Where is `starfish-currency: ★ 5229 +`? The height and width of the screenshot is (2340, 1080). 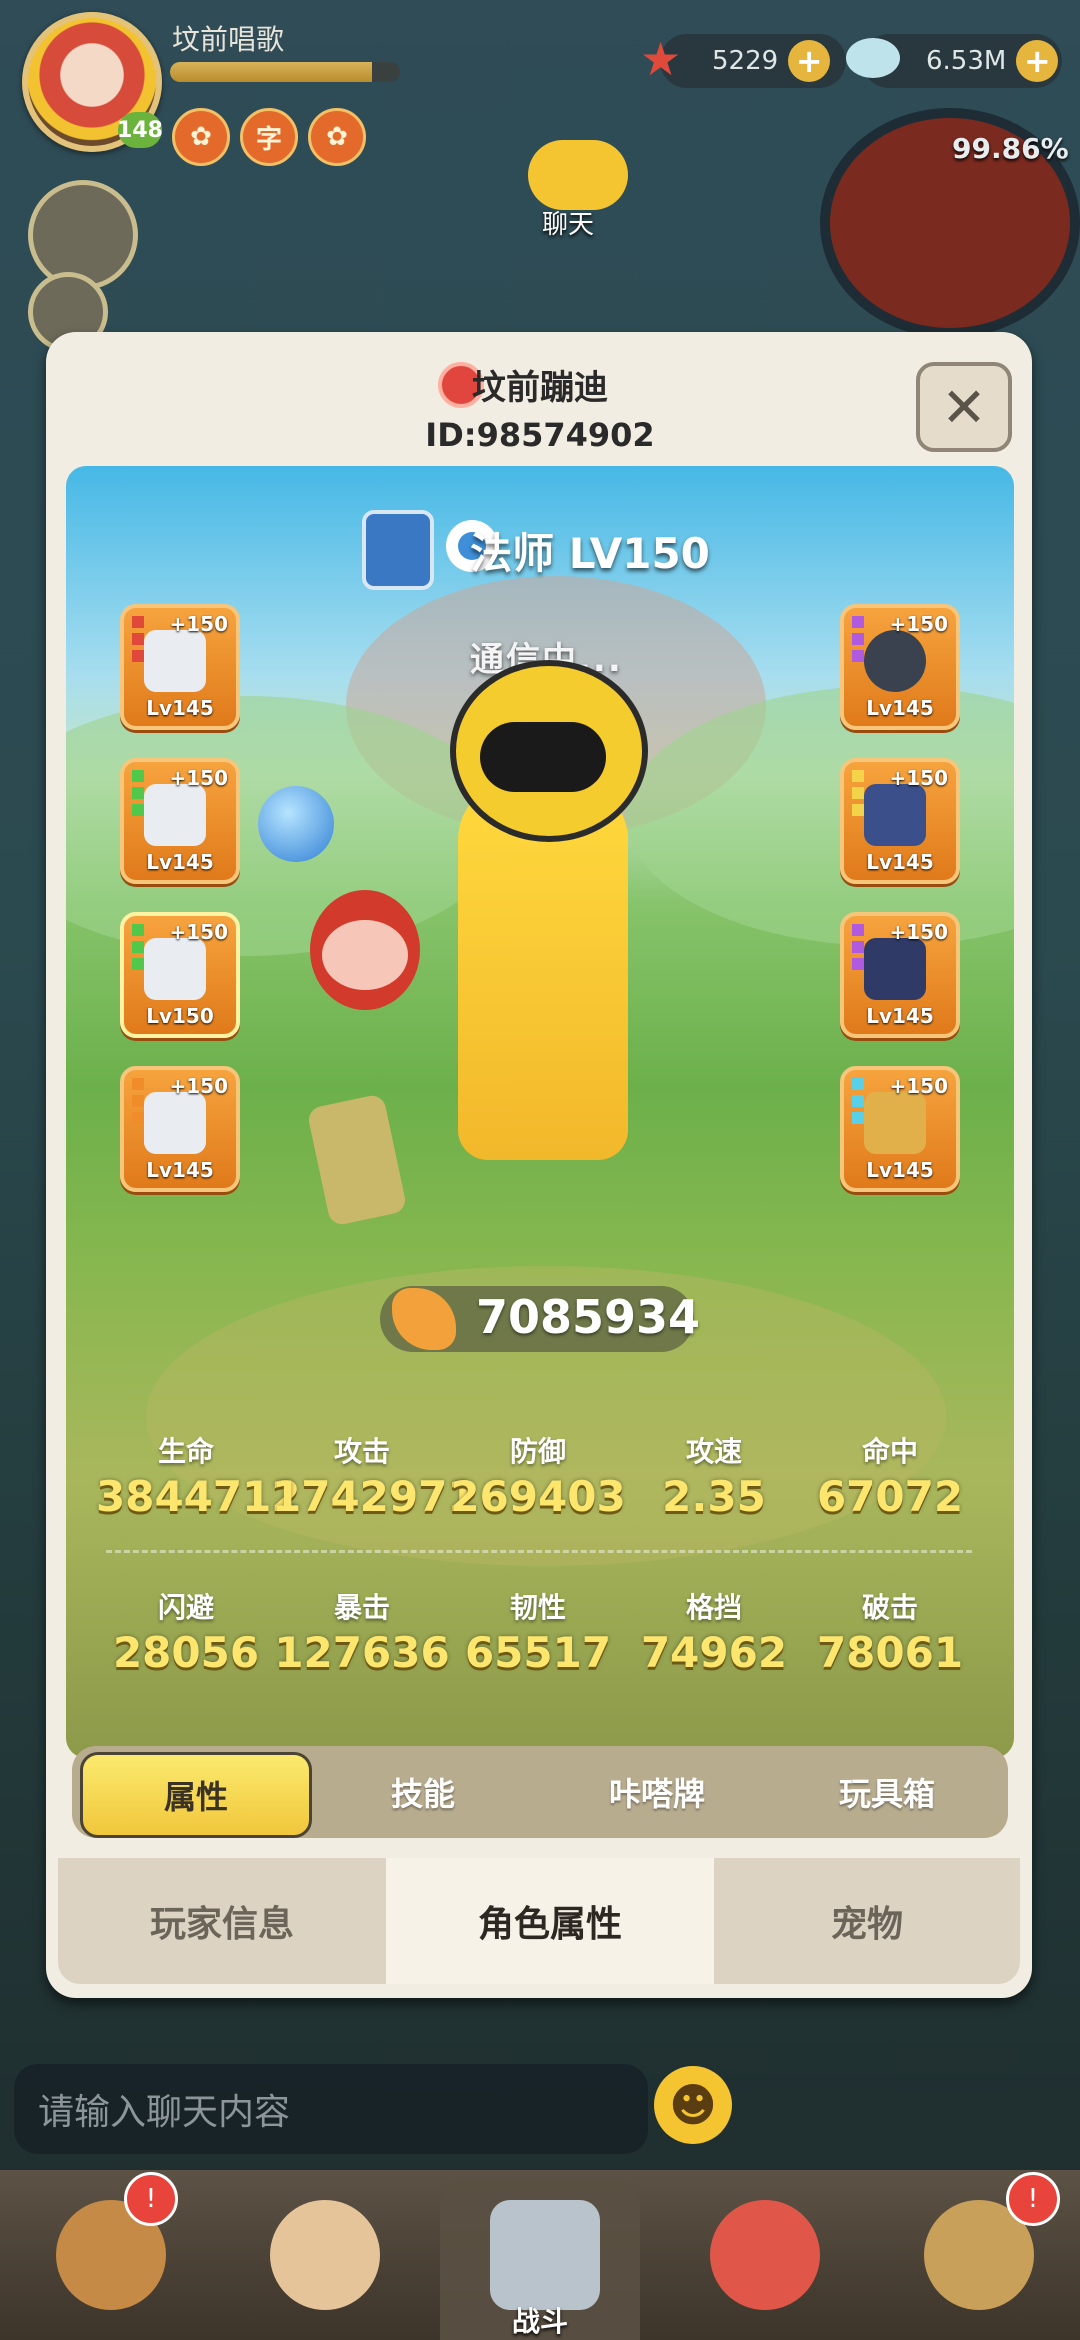 starfish-currency: ★ 5229 + is located at coordinates (743, 60).